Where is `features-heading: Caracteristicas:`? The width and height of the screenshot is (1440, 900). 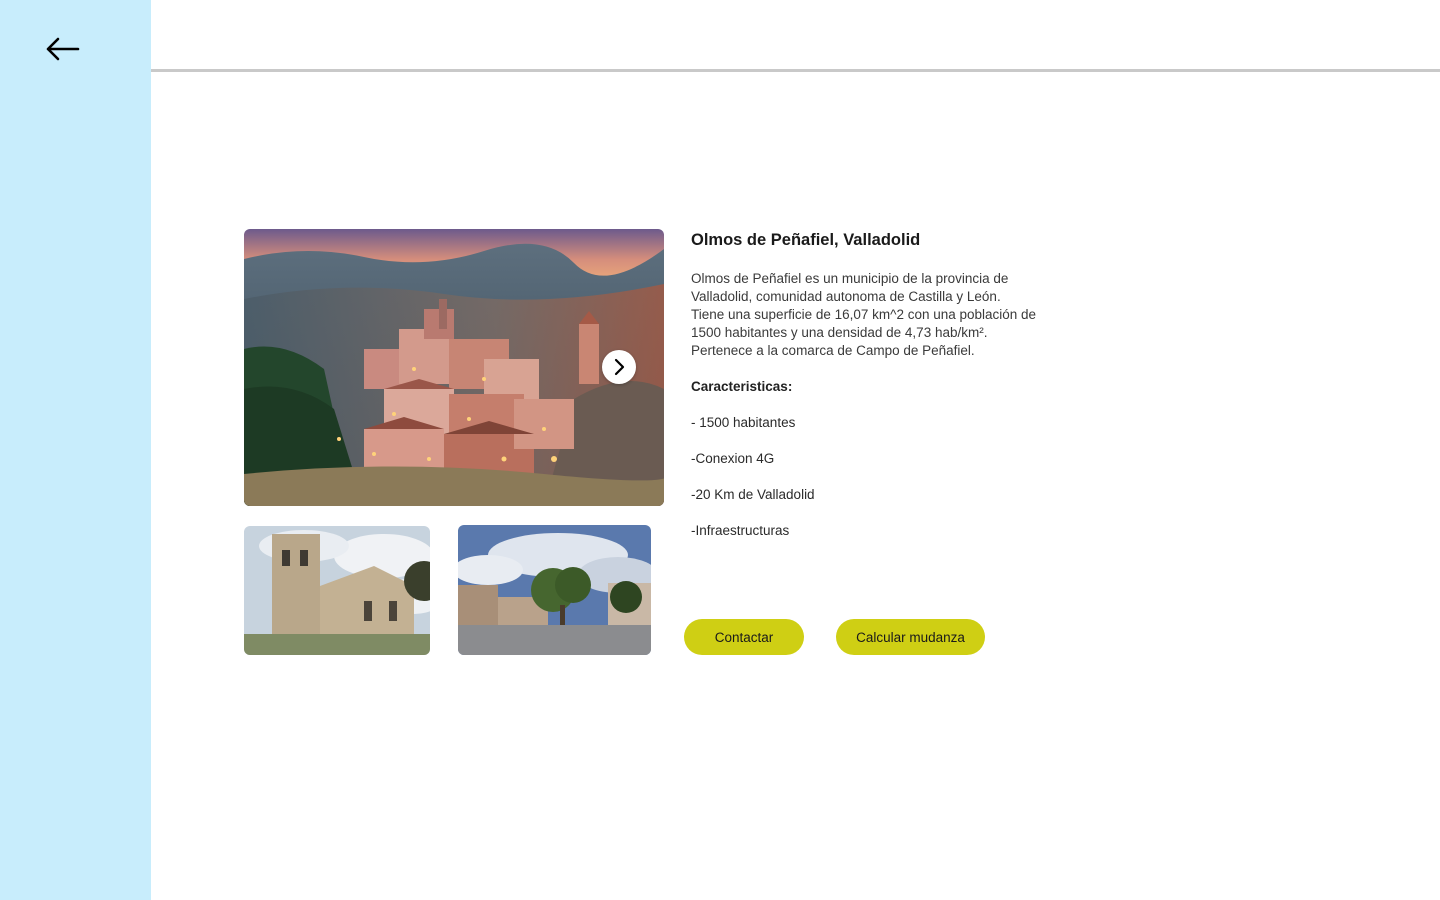
features-heading: Caracteristicas: is located at coordinates (742, 386).